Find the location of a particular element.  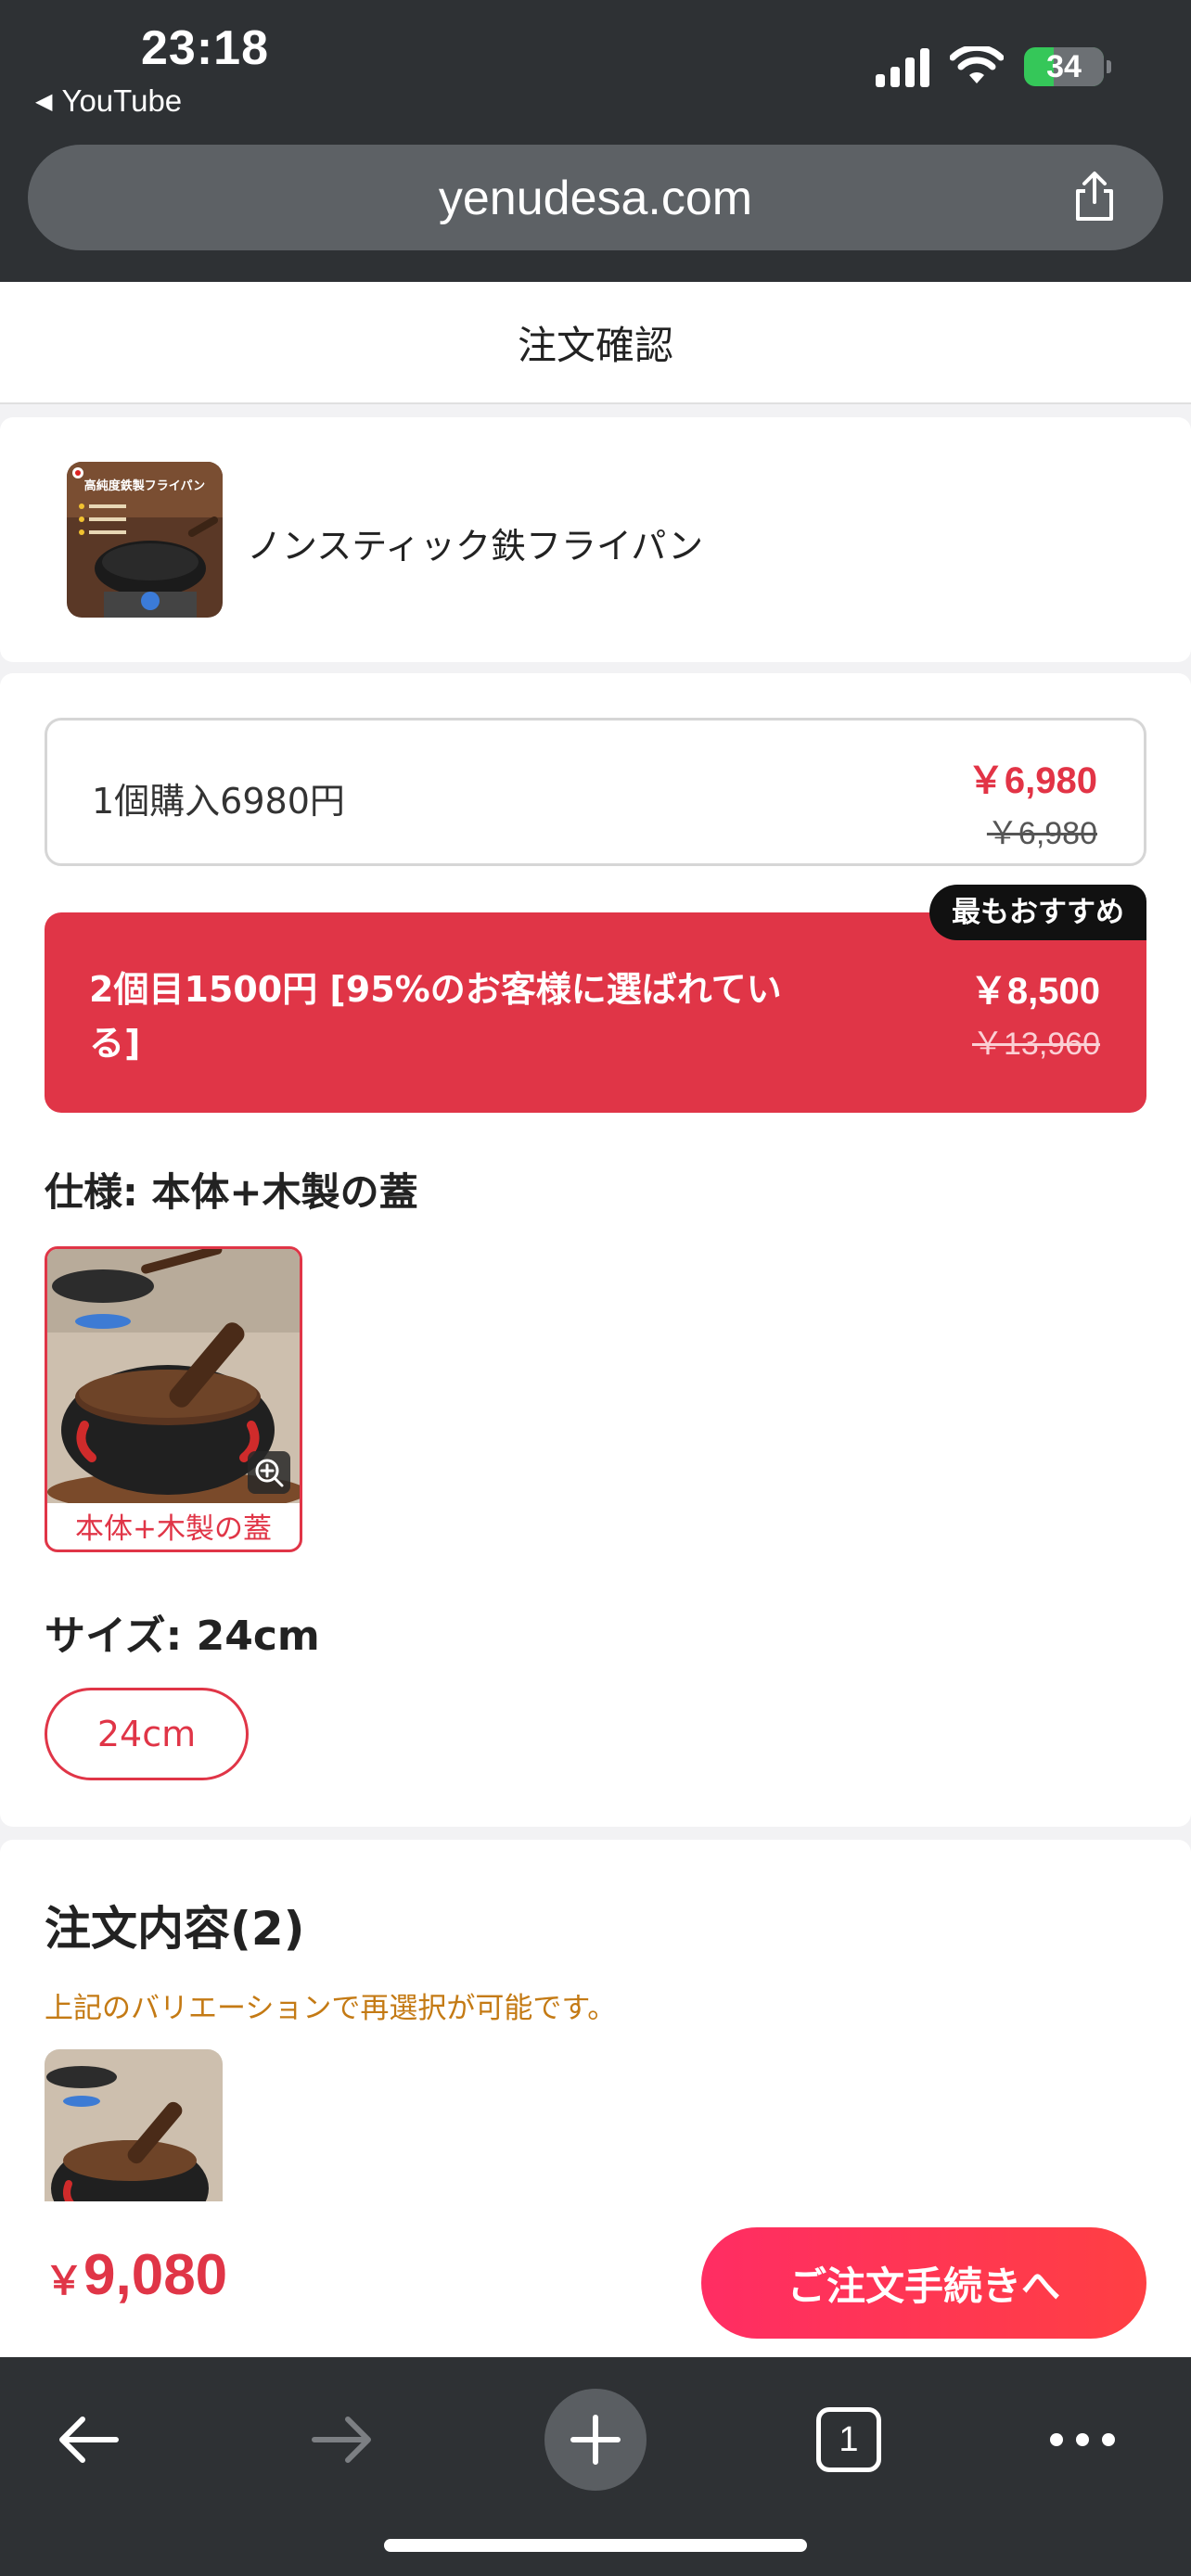

order-title: 注文内容(2) is located at coordinates (175, 1929).